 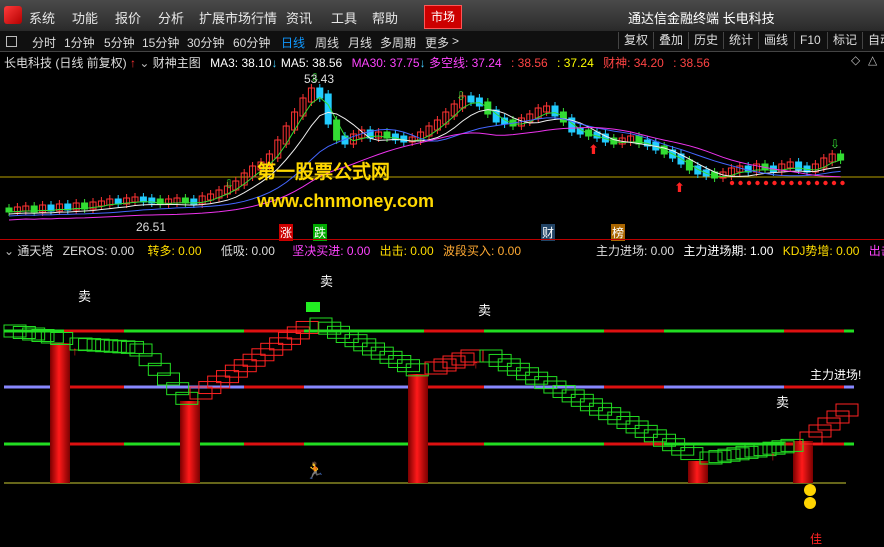 I want to click on market-button: 市场, so click(x=443, y=17).